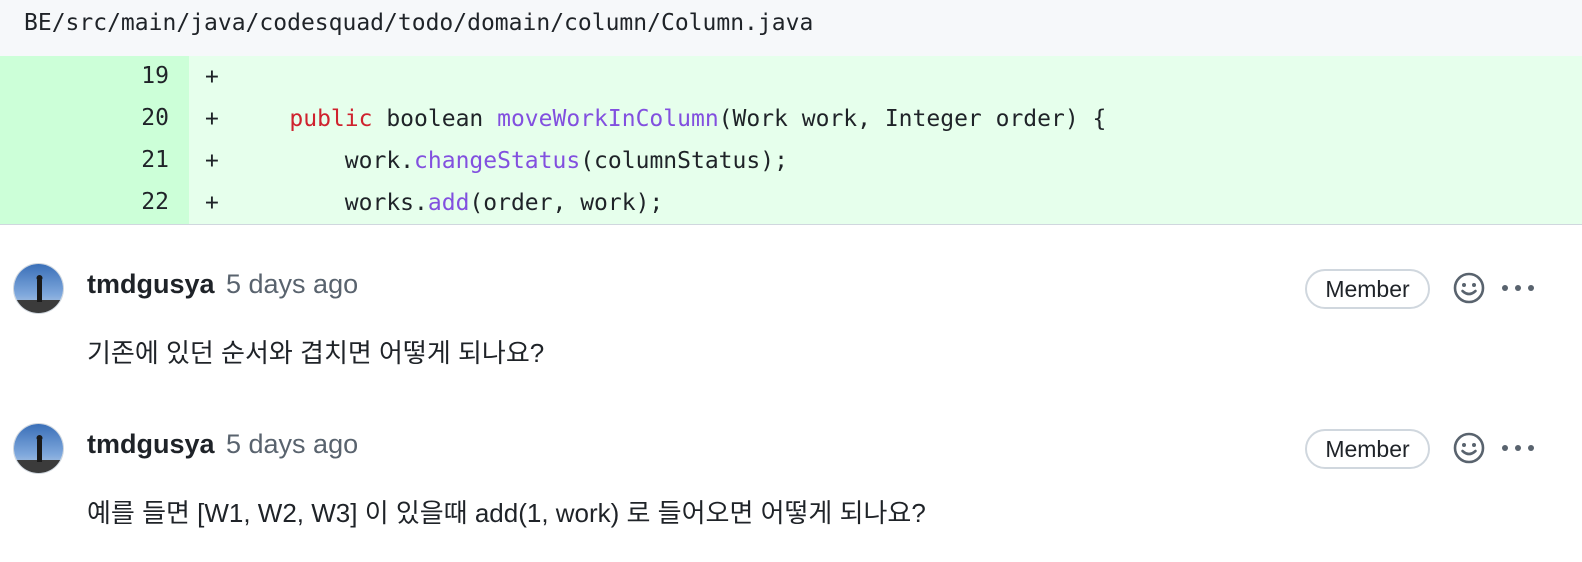 This screenshot has width=1582, height=562. I want to click on comment-body: 기존에 있던 순서와 겹치면 어떻게 되나요?, so click(316, 353).